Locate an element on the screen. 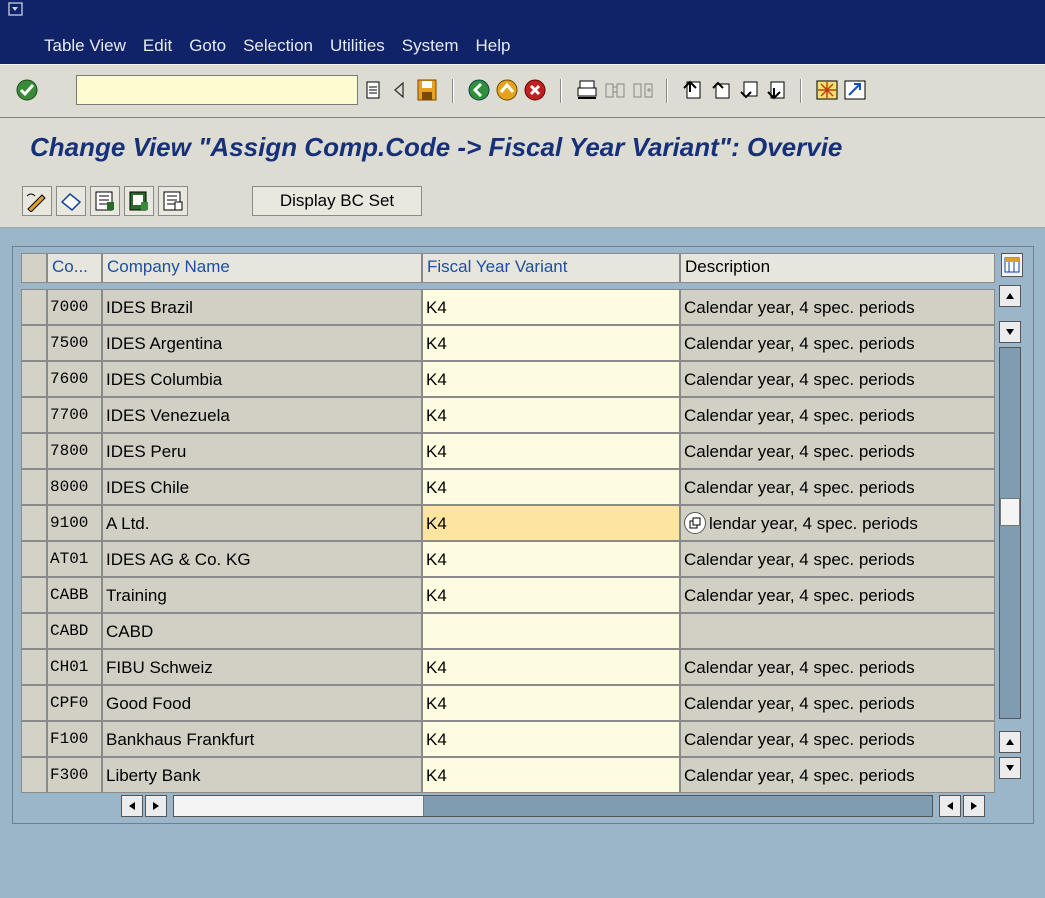 The width and height of the screenshot is (1045, 898). vertical-scrollbar is located at coordinates (1010, 533).